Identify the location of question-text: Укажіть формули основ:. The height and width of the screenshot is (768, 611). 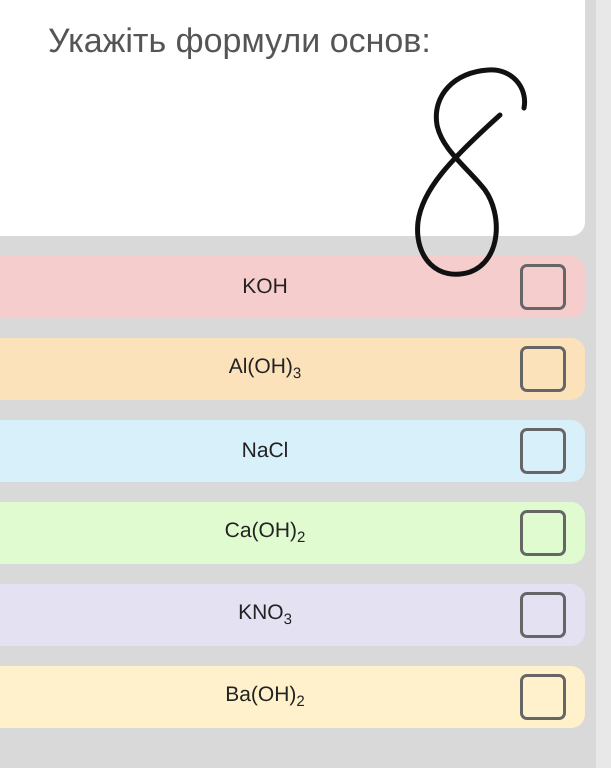
(240, 41).